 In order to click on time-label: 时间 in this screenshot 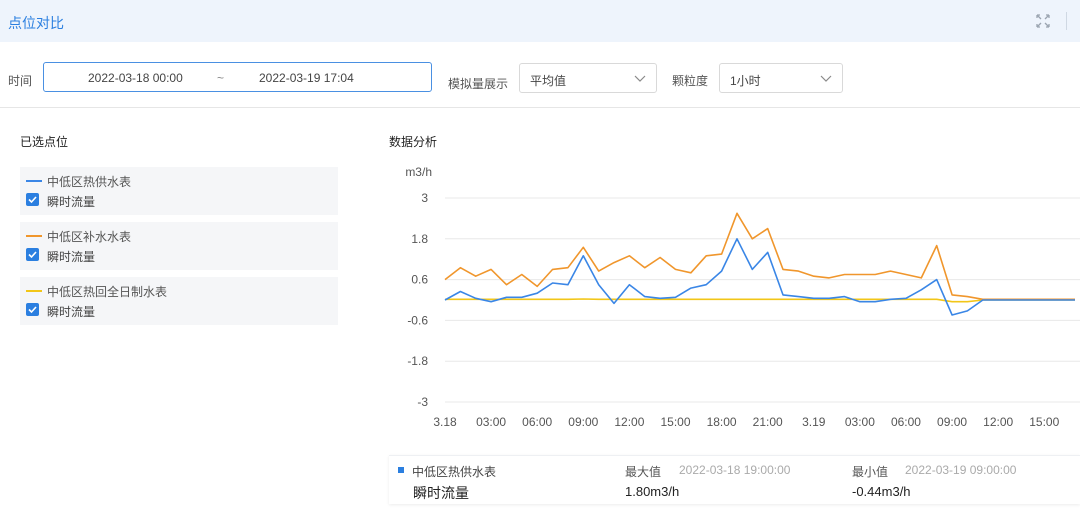, I will do `click(20, 81)`.